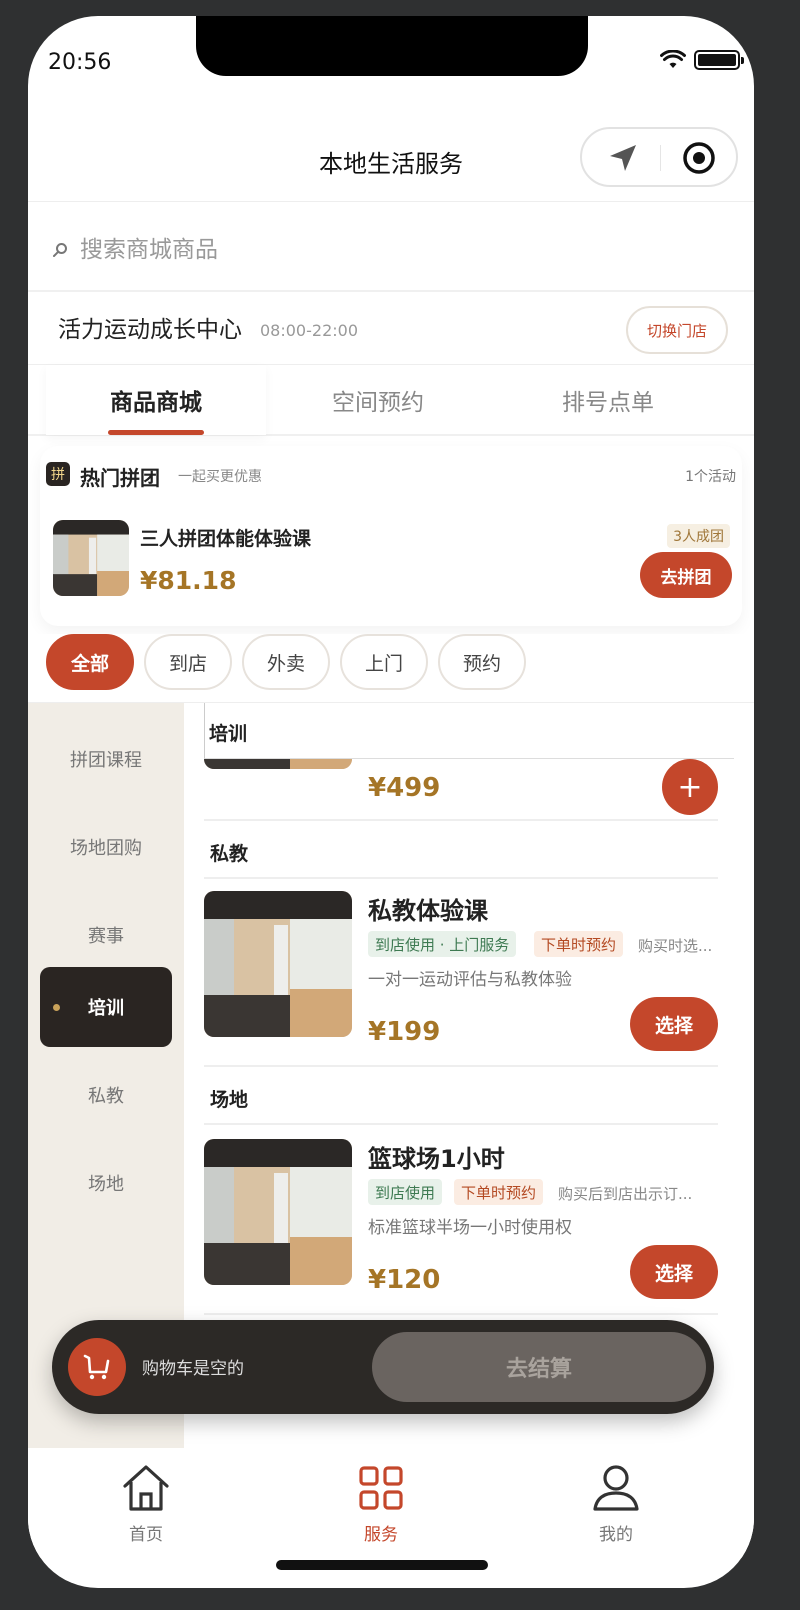 The image size is (800, 1610). What do you see at coordinates (58, 474) in the screenshot?
I see `group-badge: 拼` at bounding box center [58, 474].